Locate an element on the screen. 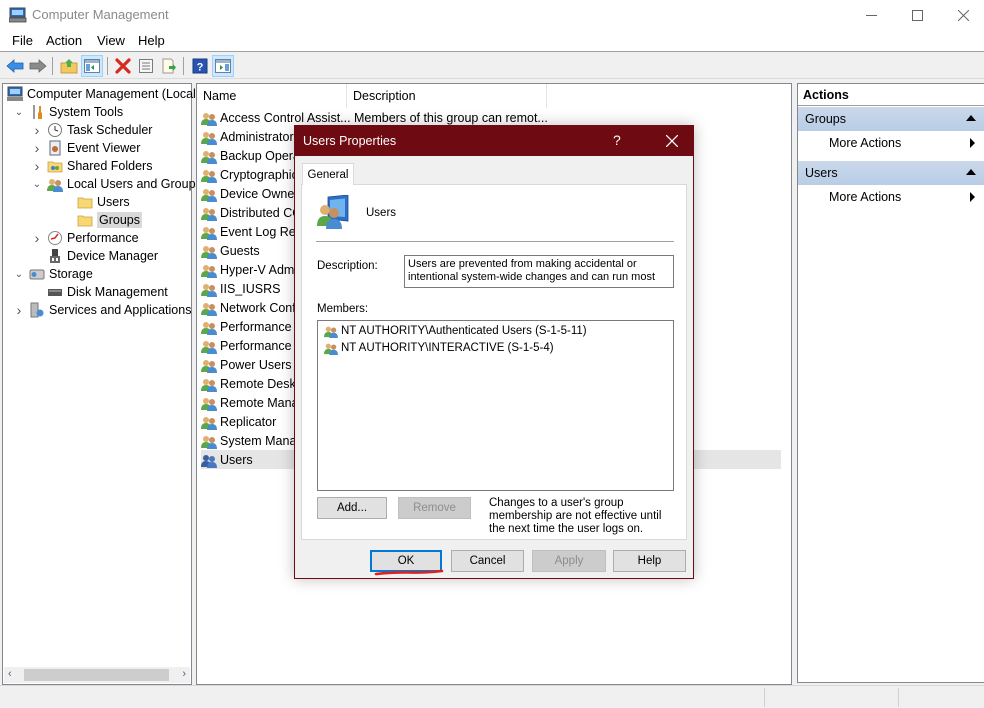  tree-item-label: Services and Applications is located at coordinates (120, 310).